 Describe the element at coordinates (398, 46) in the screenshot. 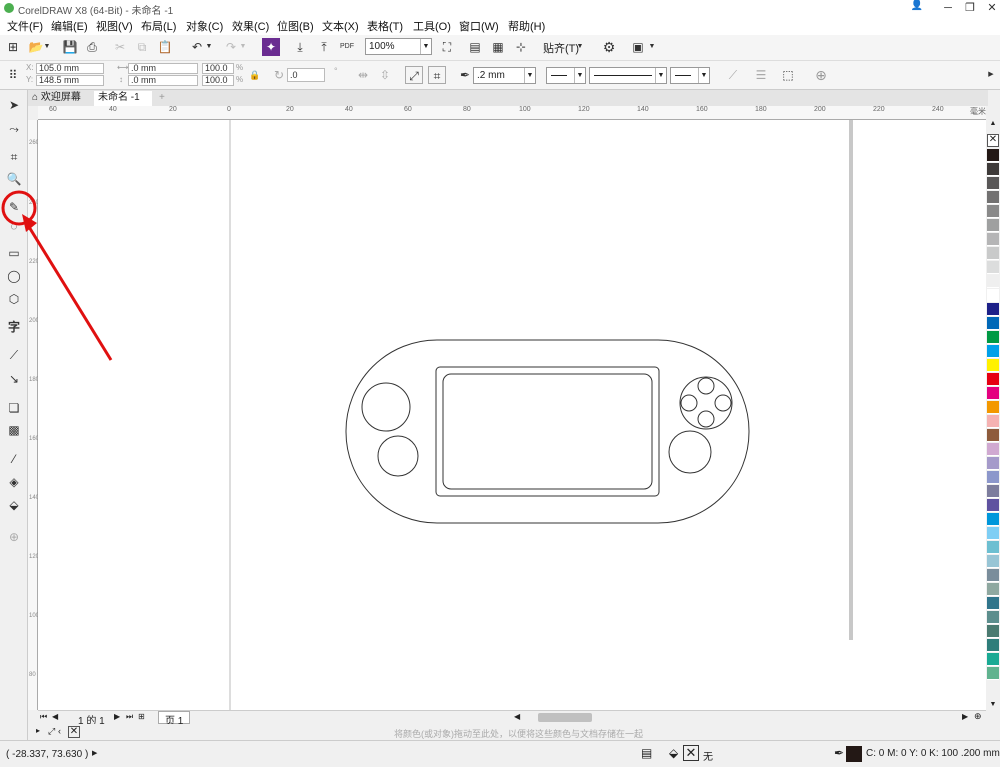

I see `zoom-level-select: 100% ▼` at that location.